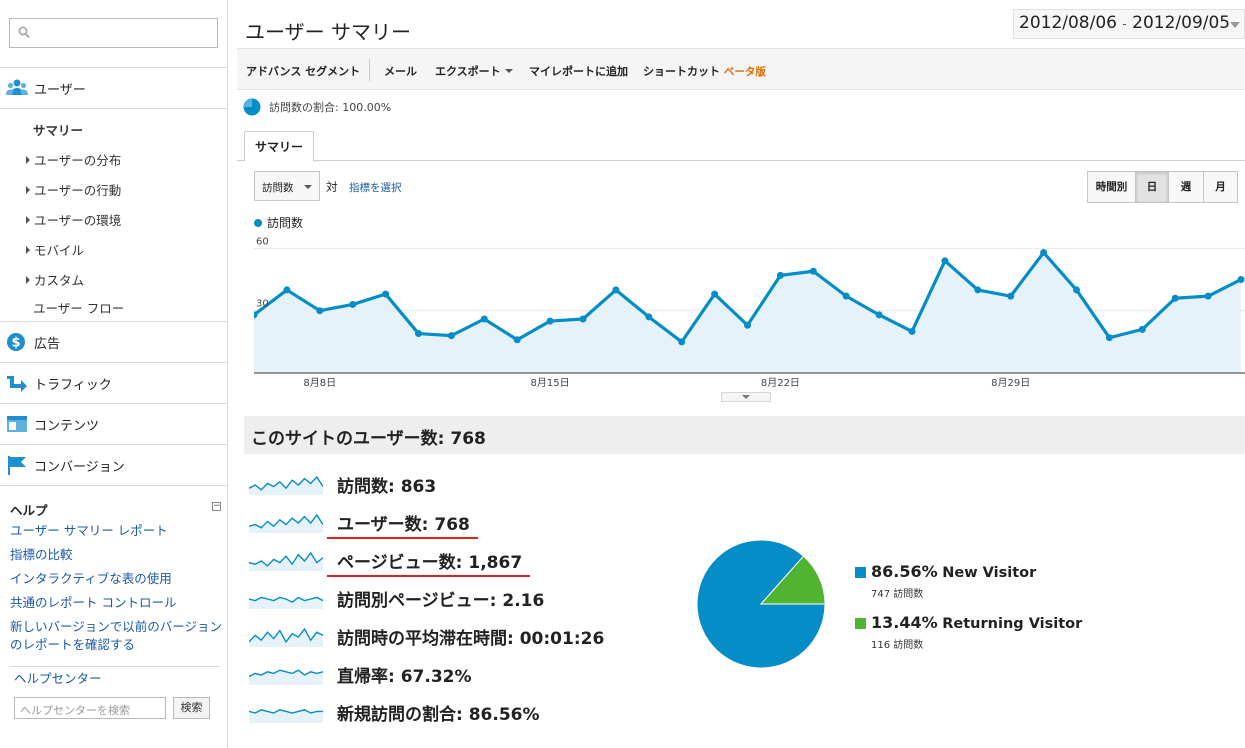  What do you see at coordinates (404, 676) in the screenshot?
I see `metric-value: 直帰率: 67.32%` at bounding box center [404, 676].